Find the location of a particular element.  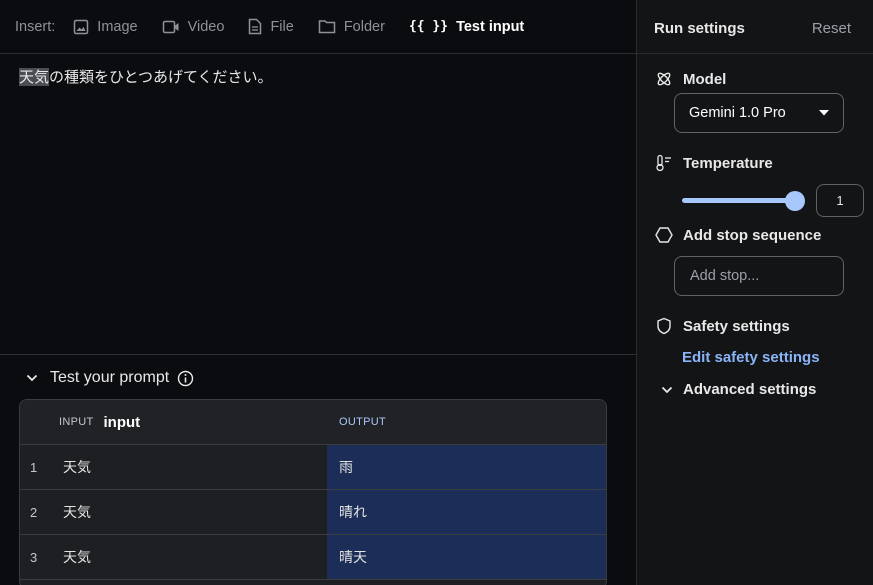

prompt-variable-highlight: 天気 is located at coordinates (34, 77).